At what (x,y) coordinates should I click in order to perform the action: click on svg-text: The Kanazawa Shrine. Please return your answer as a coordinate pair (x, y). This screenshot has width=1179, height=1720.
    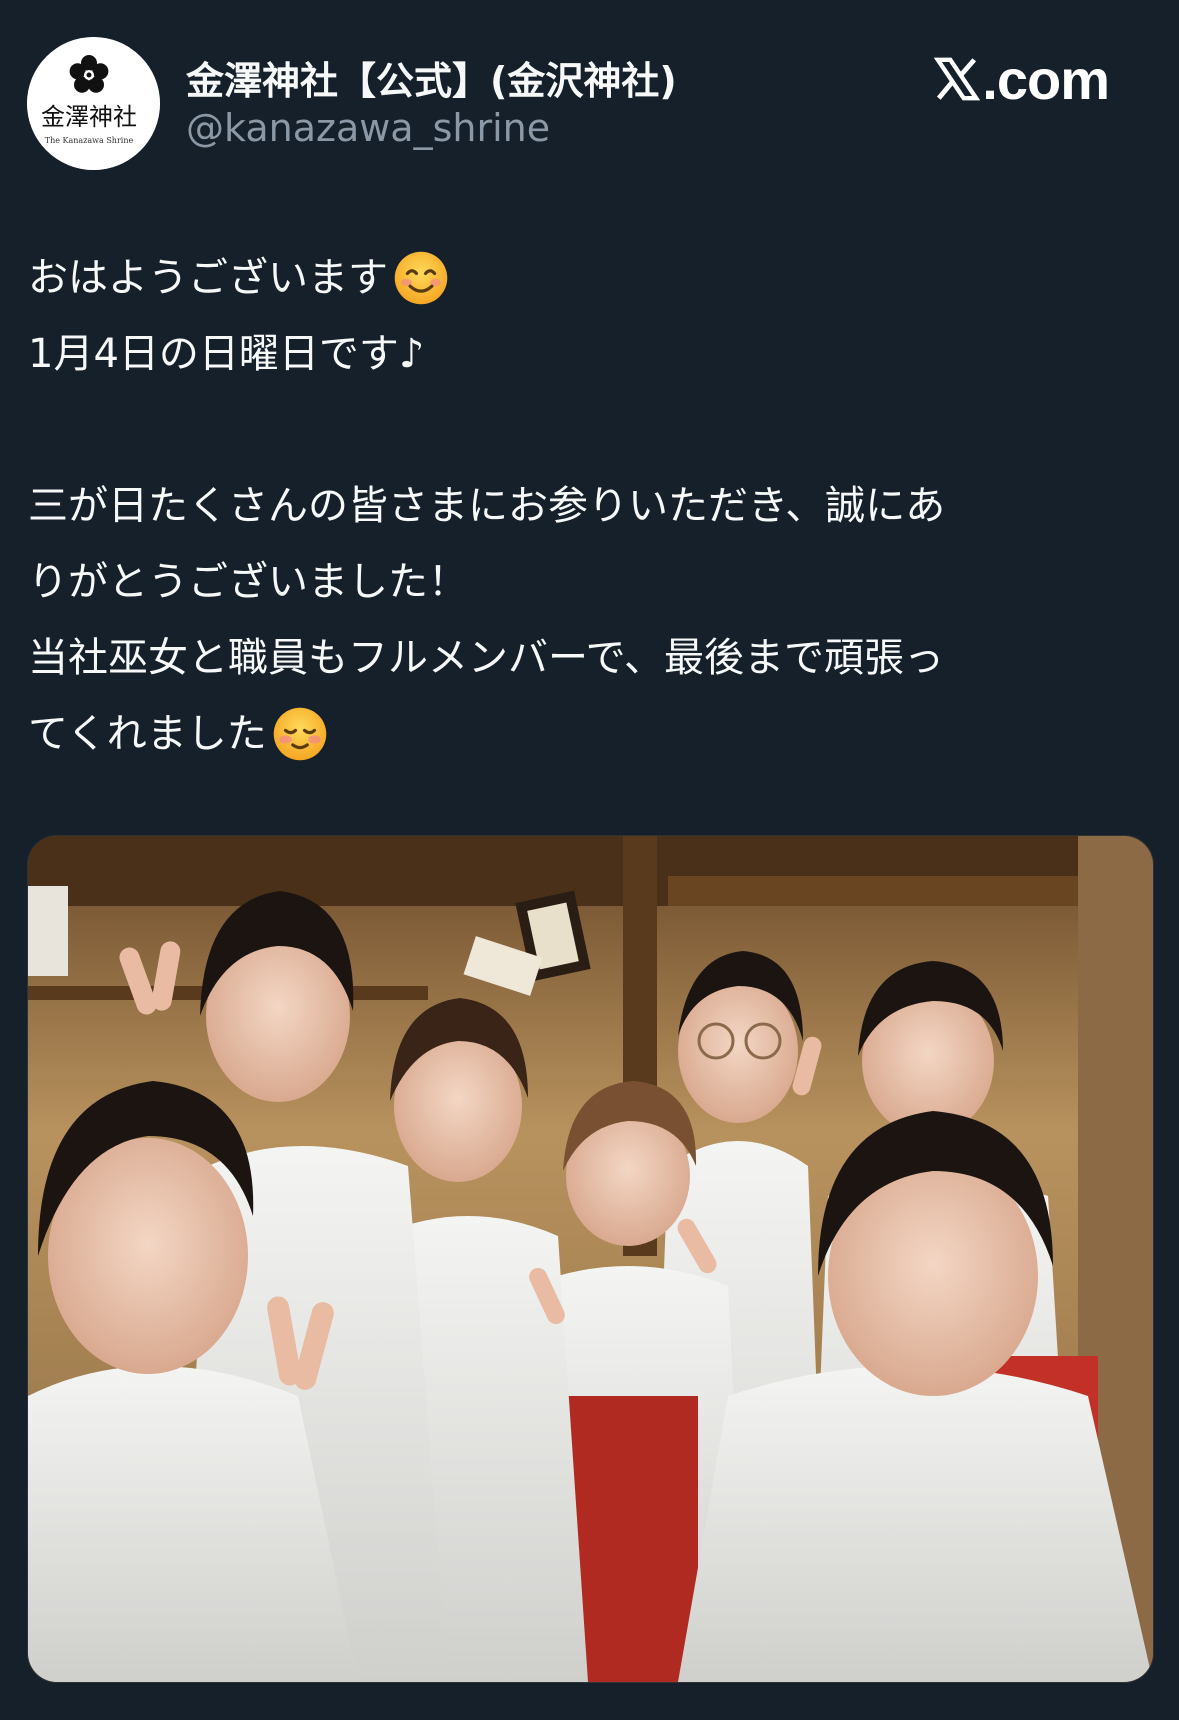
    Looking at the image, I should click on (89, 140).